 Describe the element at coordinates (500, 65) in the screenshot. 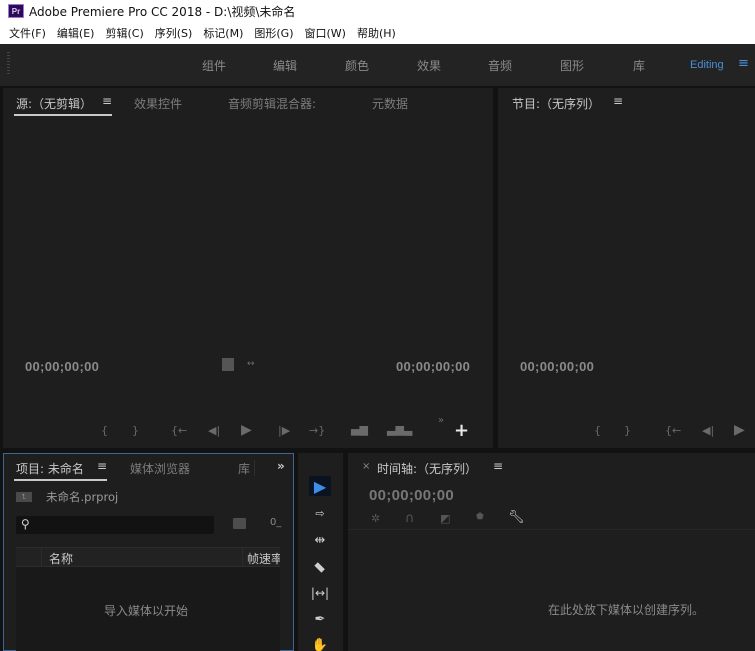

I see `workspace-tab-audio: 音频` at that location.